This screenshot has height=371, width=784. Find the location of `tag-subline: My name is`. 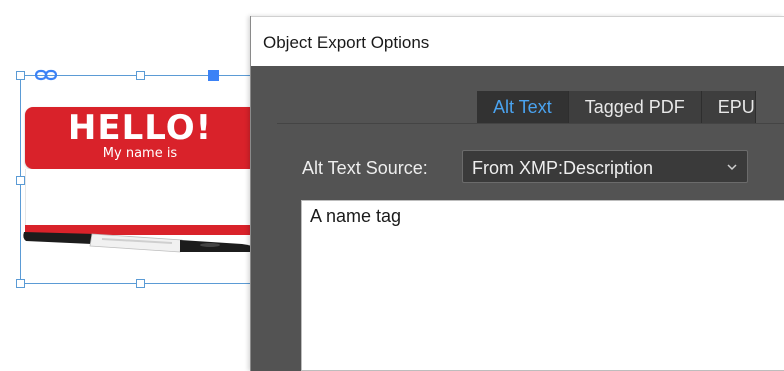

tag-subline: My name is is located at coordinates (140, 153).